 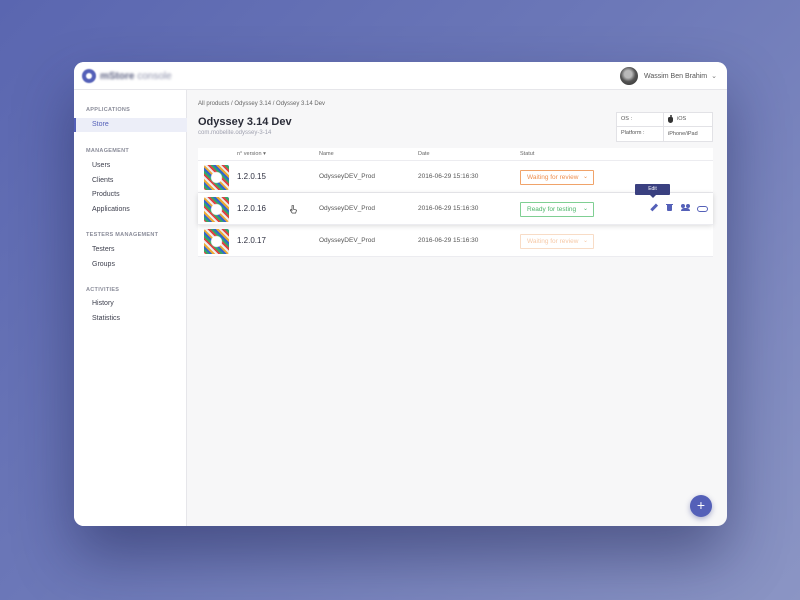 I want to click on platform-value: iPhone/iPad, so click(x=683, y=133).